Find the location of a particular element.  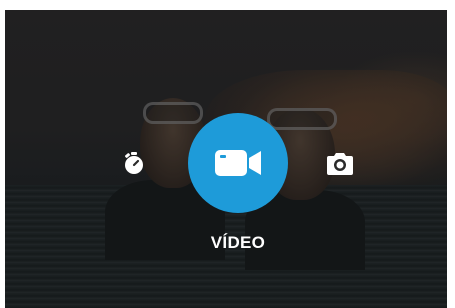

photo-mode-button is located at coordinates (340, 164).